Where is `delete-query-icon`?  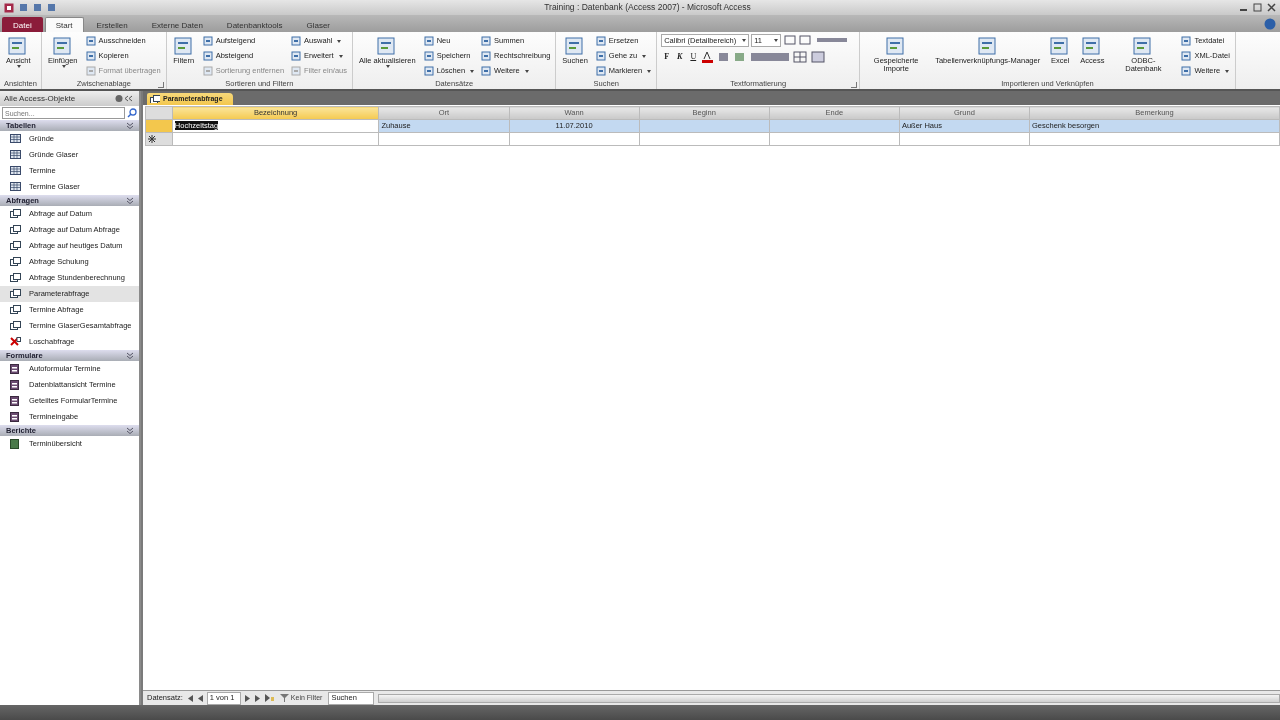
delete-query-icon is located at coordinates (15, 342).